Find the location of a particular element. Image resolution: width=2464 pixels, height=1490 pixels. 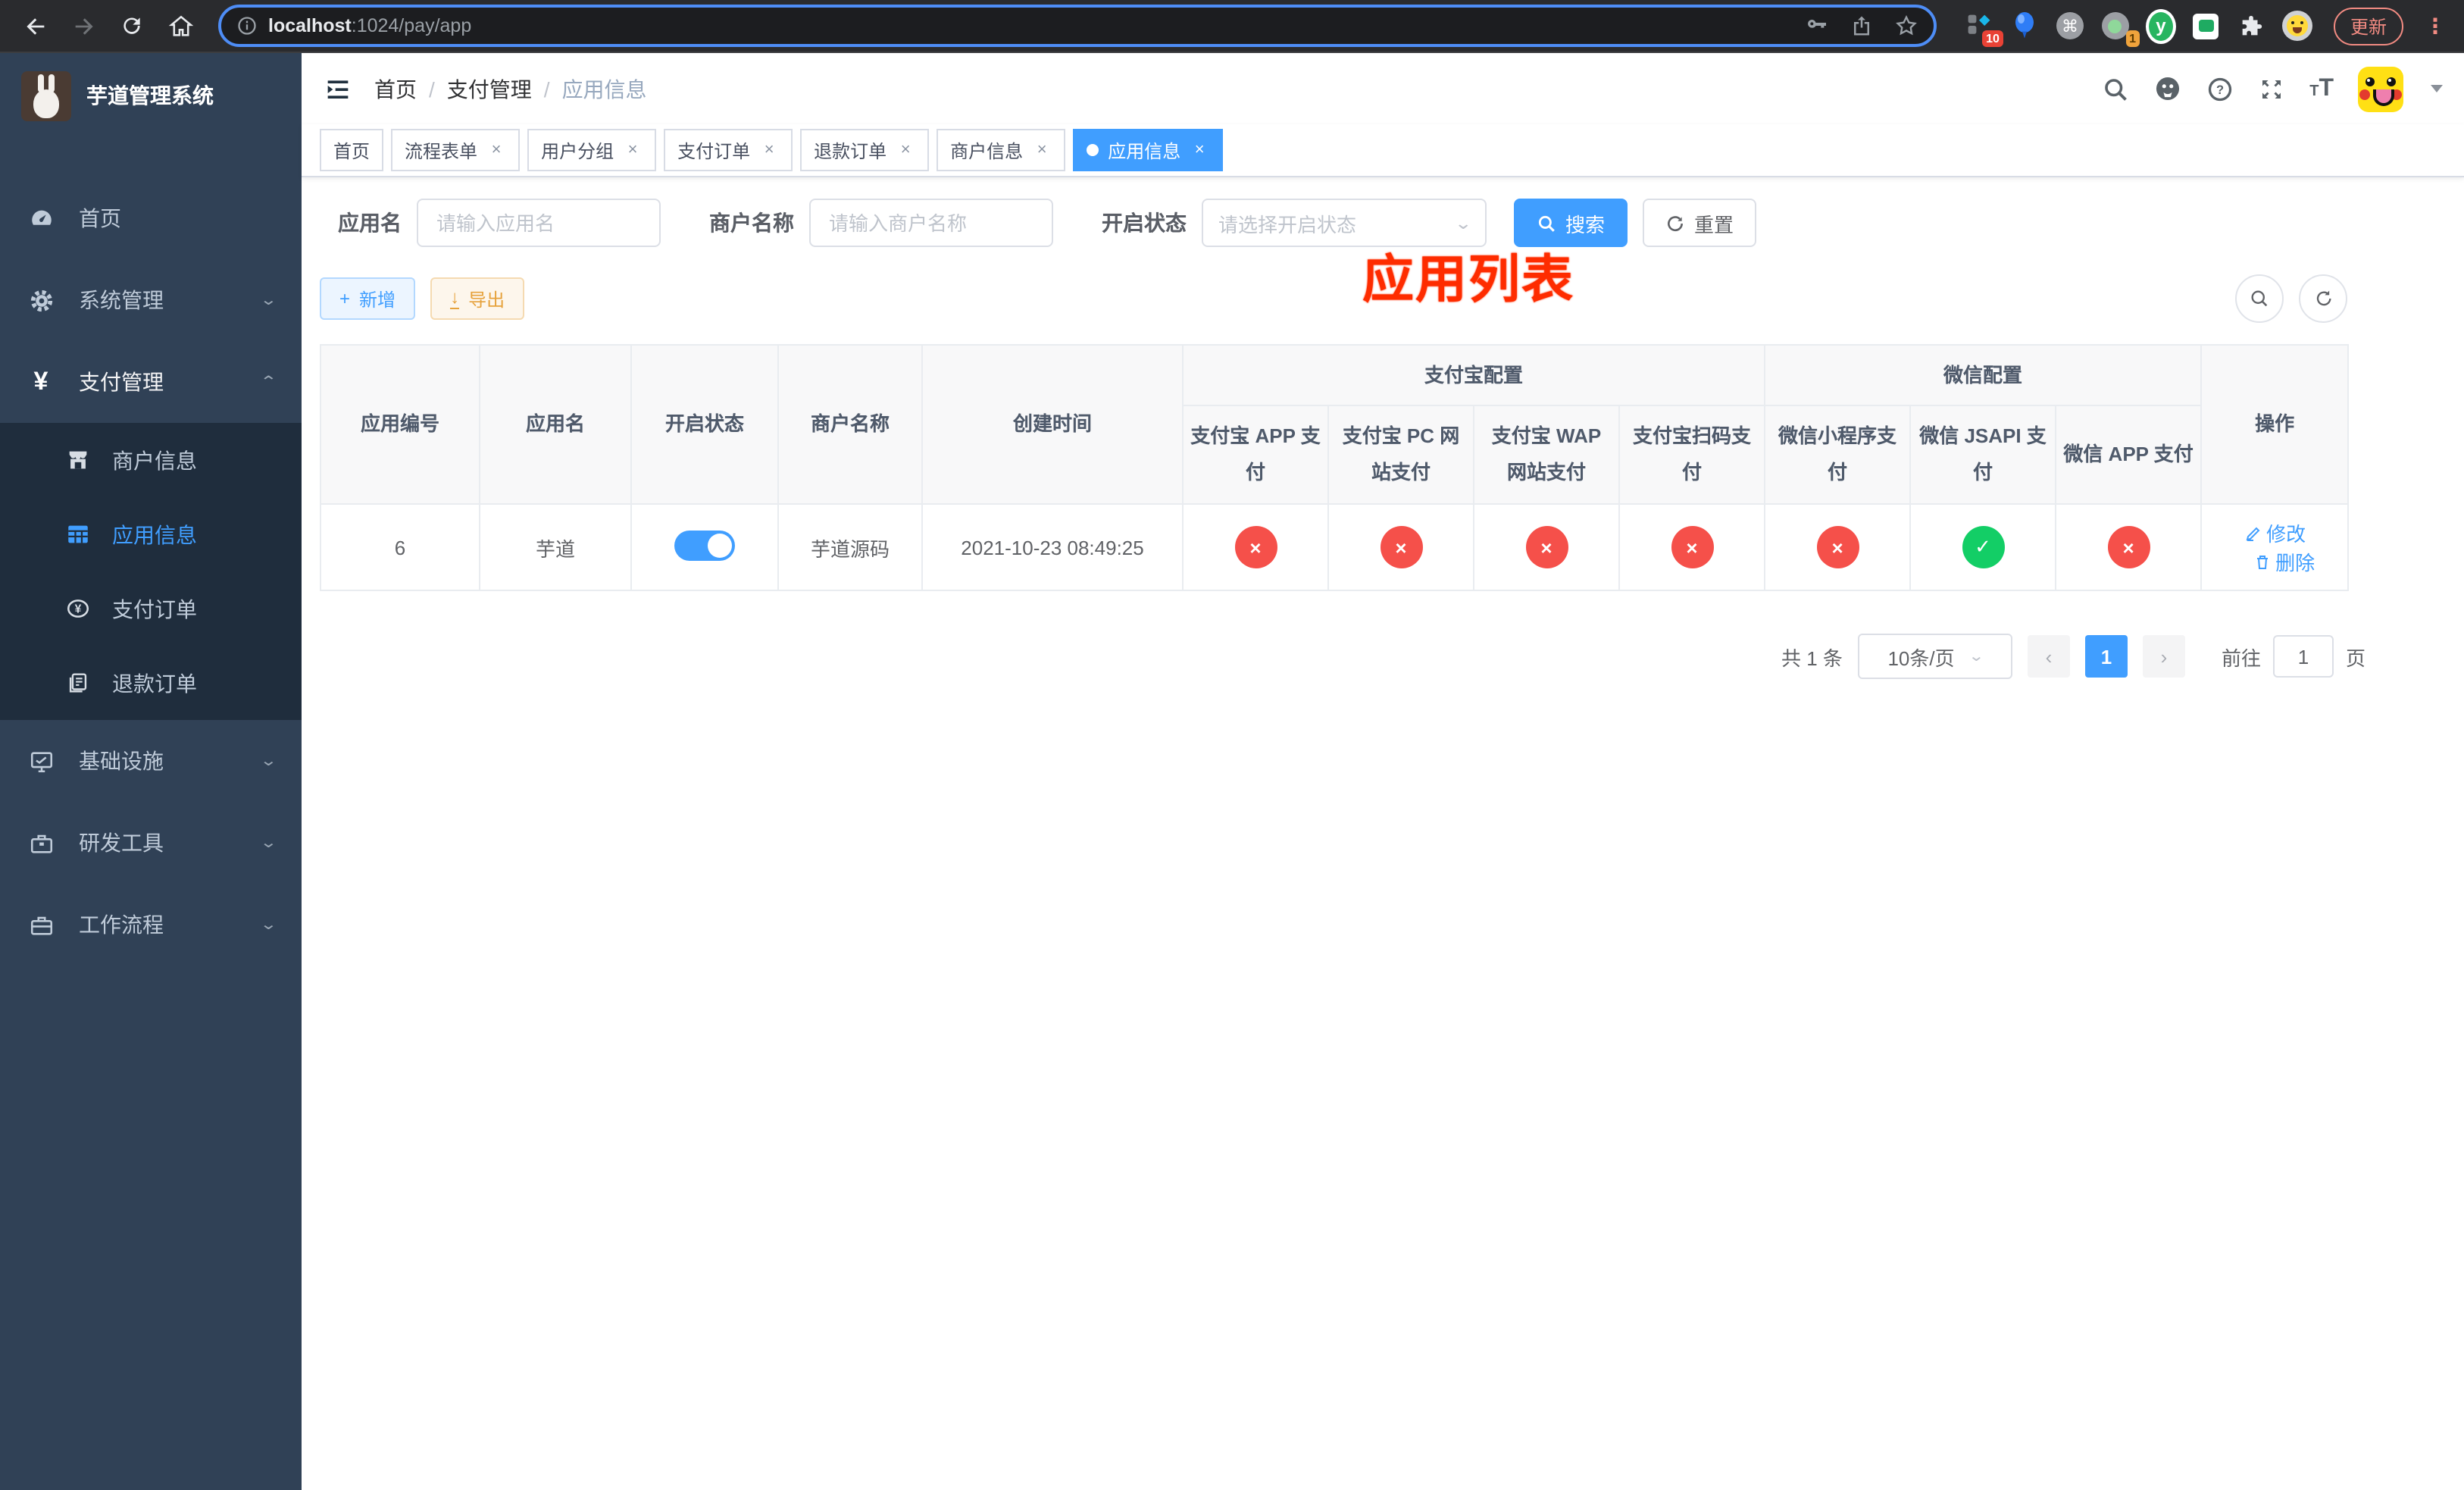

edit-pen-icon is located at coordinates (2252, 533).